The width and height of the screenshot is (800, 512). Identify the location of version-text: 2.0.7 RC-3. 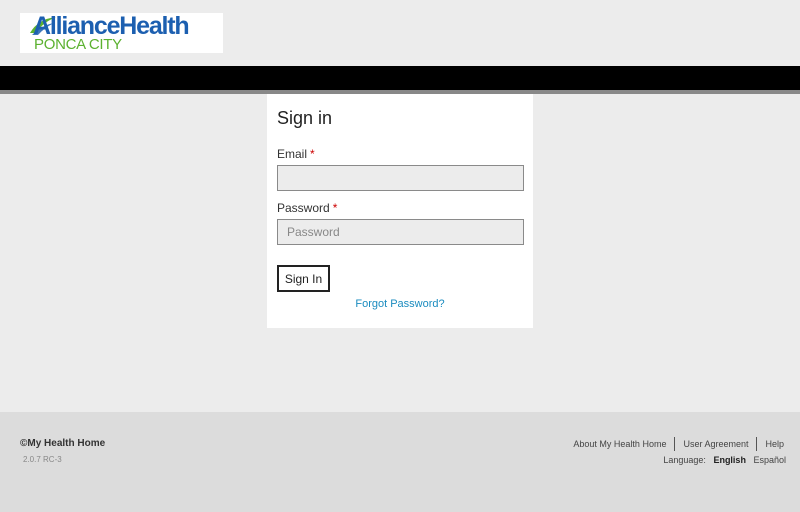
(42, 459).